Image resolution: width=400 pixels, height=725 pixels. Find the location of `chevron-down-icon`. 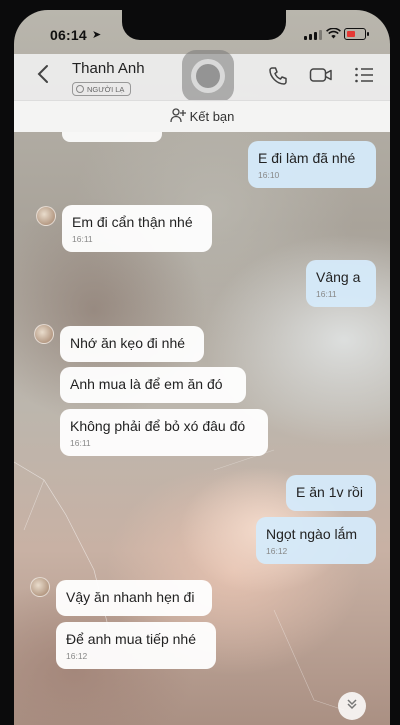

chevron-down-icon is located at coordinates (352, 706).